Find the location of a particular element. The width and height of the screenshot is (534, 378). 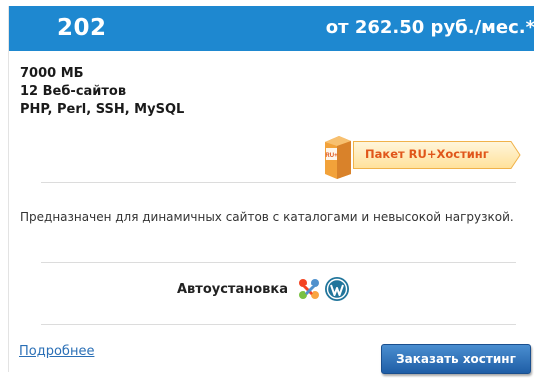

autoinstall-label: Автоустановка is located at coordinates (232, 289).